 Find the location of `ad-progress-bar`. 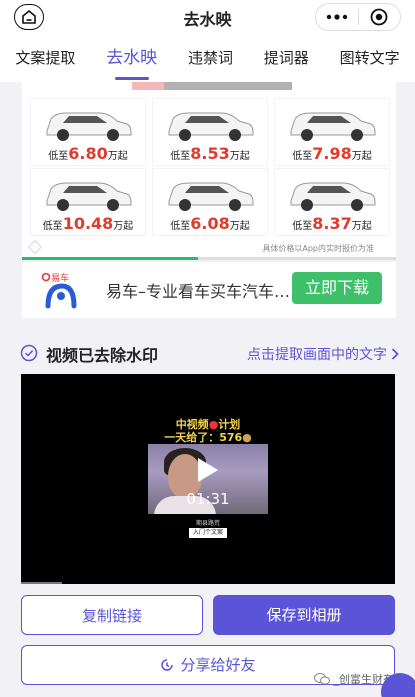

ad-progress-bar is located at coordinates (110, 258).